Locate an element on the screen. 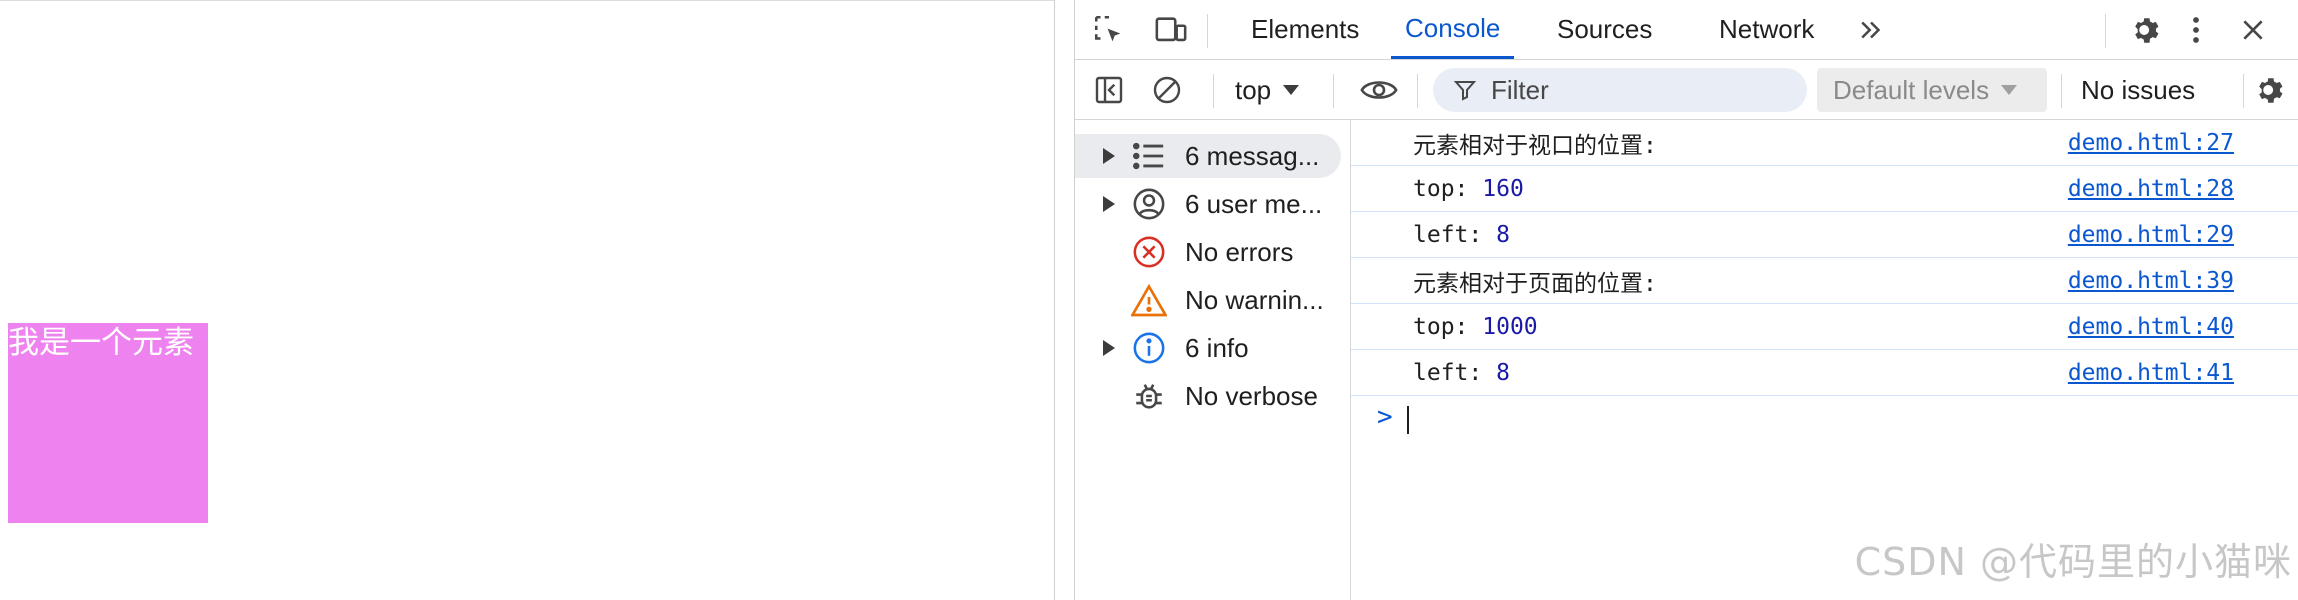 The height and width of the screenshot is (600, 2298). issues-counter: No issues is located at coordinates (2138, 90).